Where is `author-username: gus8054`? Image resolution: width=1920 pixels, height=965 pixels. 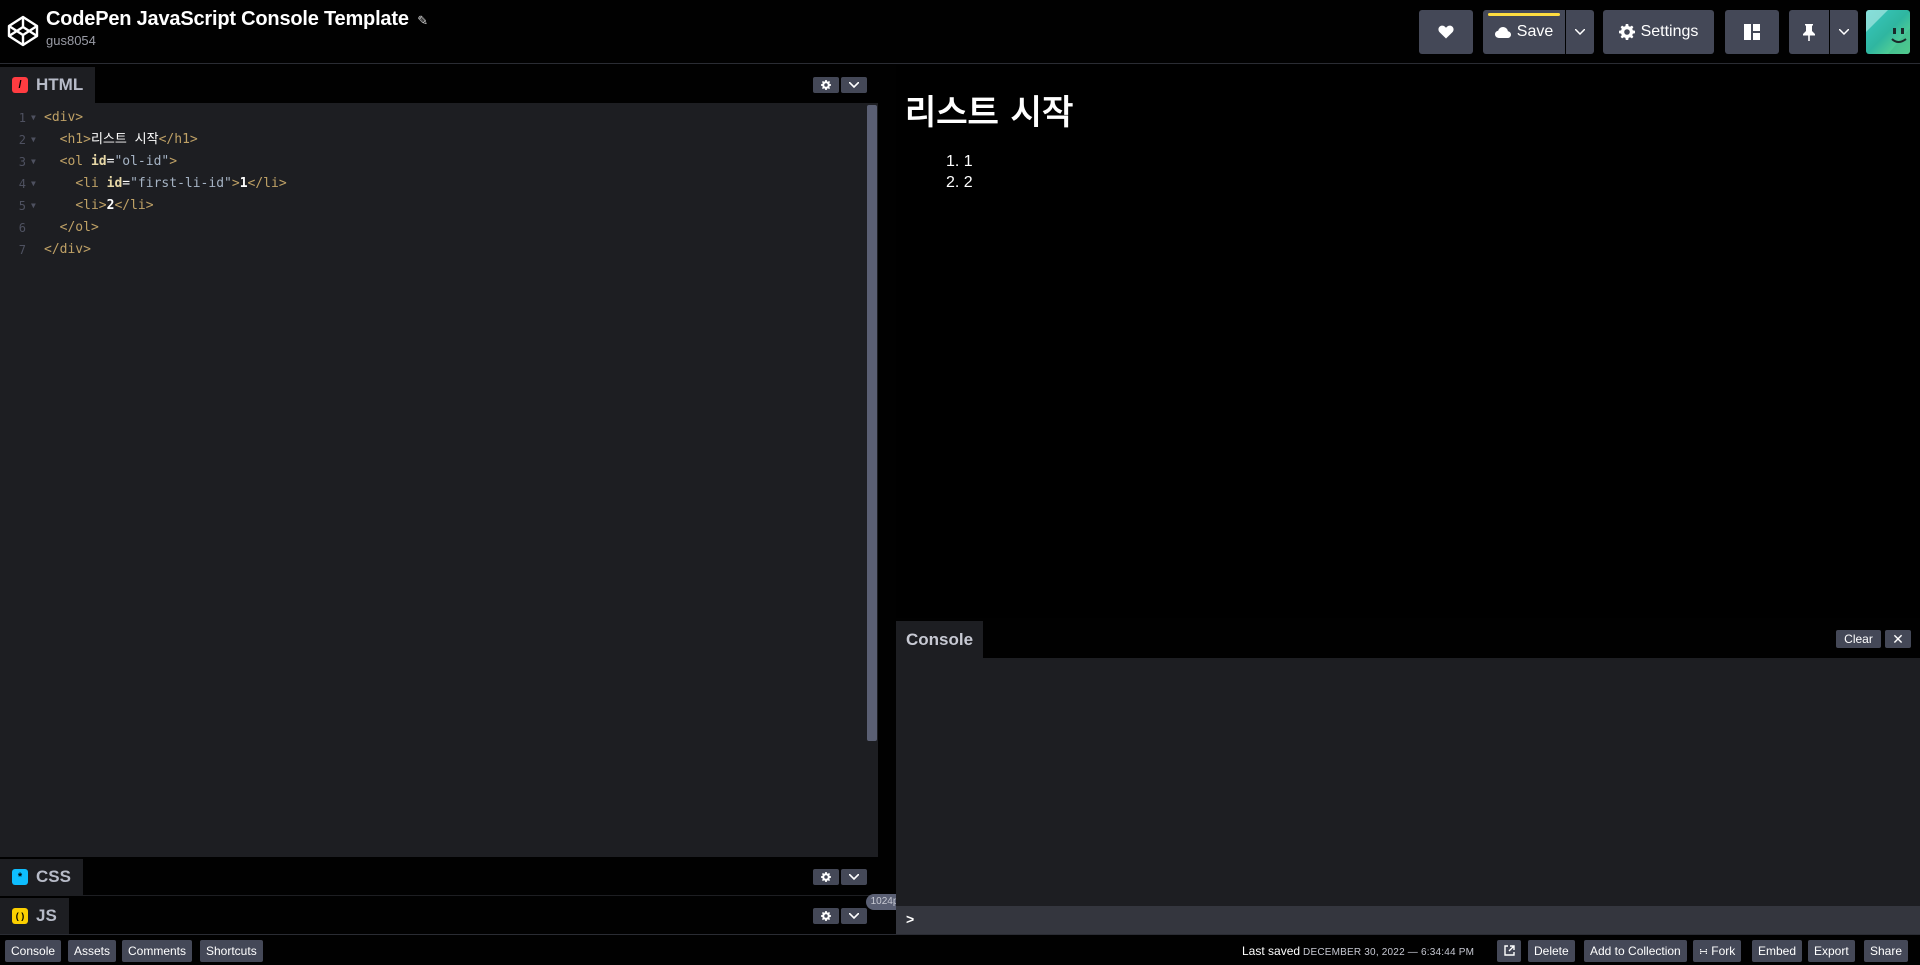 author-username: gus8054 is located at coordinates (237, 40).